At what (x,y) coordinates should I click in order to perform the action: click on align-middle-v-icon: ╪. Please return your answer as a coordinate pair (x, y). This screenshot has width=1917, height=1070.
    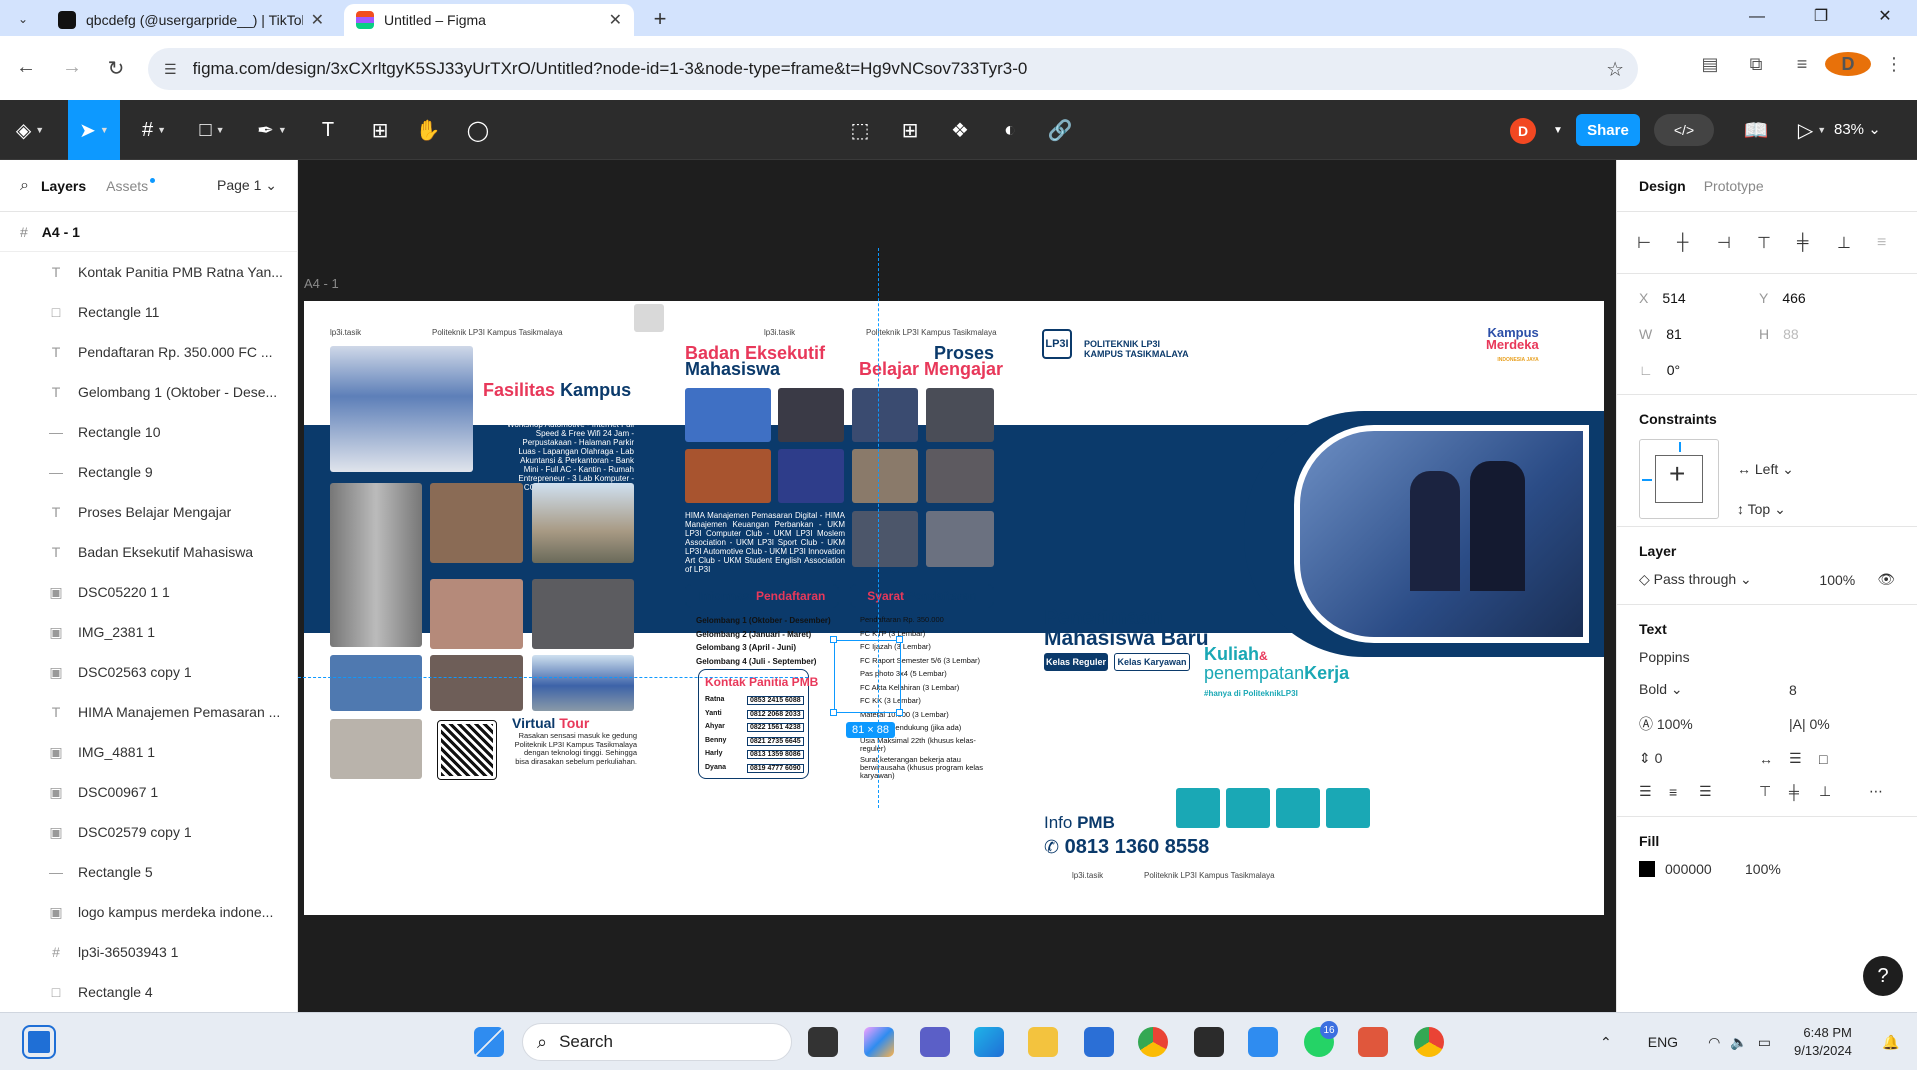
    Looking at the image, I should click on (1817, 243).